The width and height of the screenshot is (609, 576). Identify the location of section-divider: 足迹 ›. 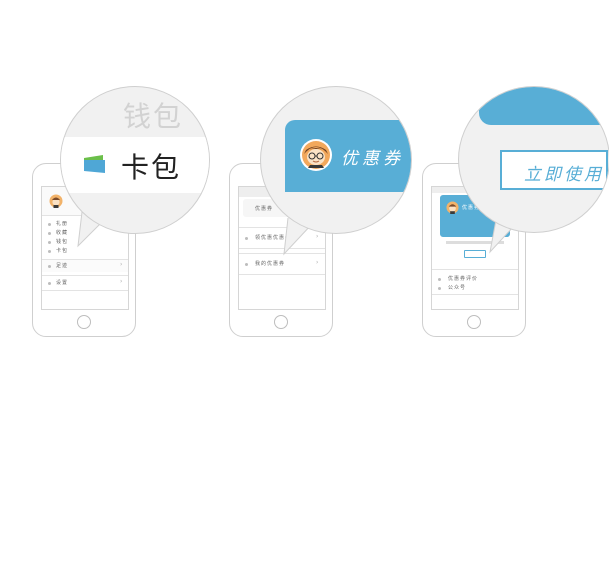
(85, 265).